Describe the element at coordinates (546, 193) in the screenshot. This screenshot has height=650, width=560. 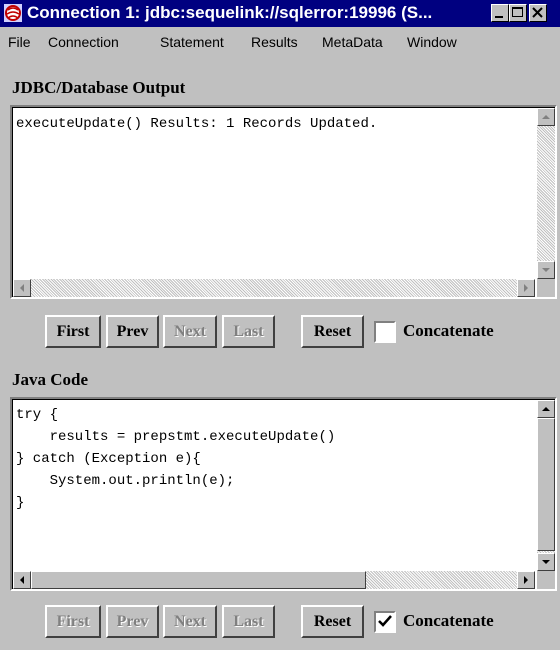
I see `output-vertical-scrollbar` at that location.